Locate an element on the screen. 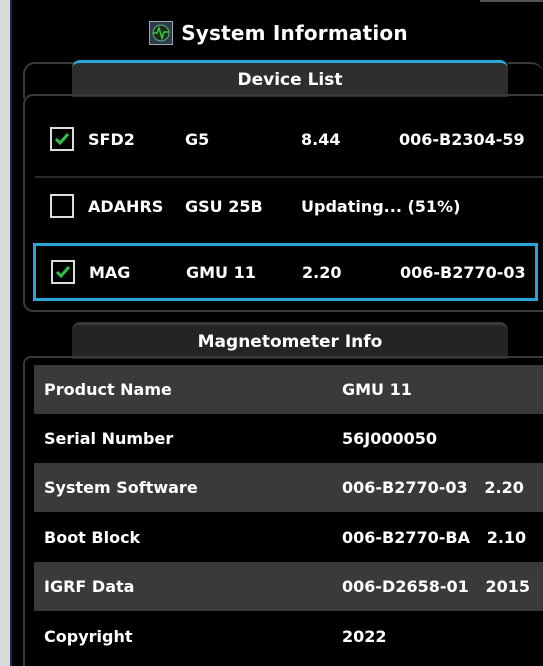  info-value: 2022 is located at coordinates (364, 636).